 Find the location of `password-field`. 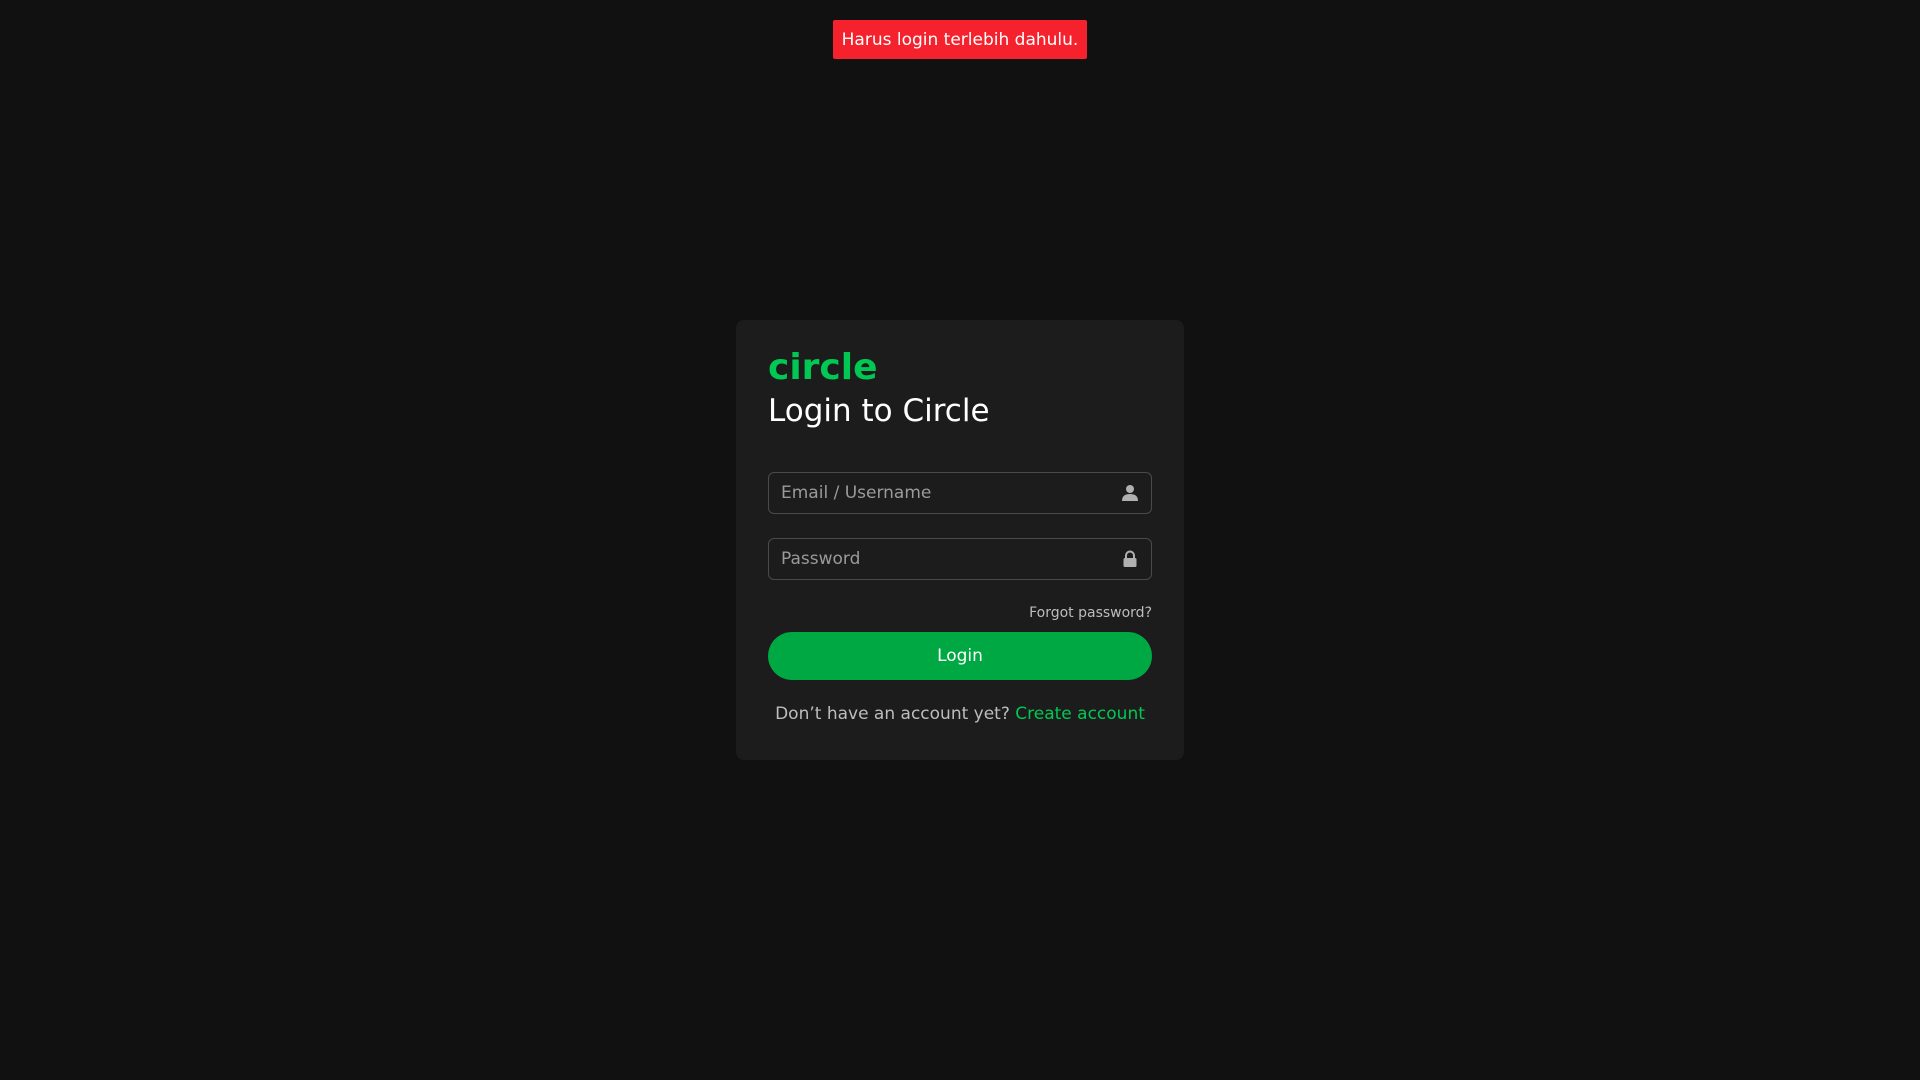

password-field is located at coordinates (960, 559).